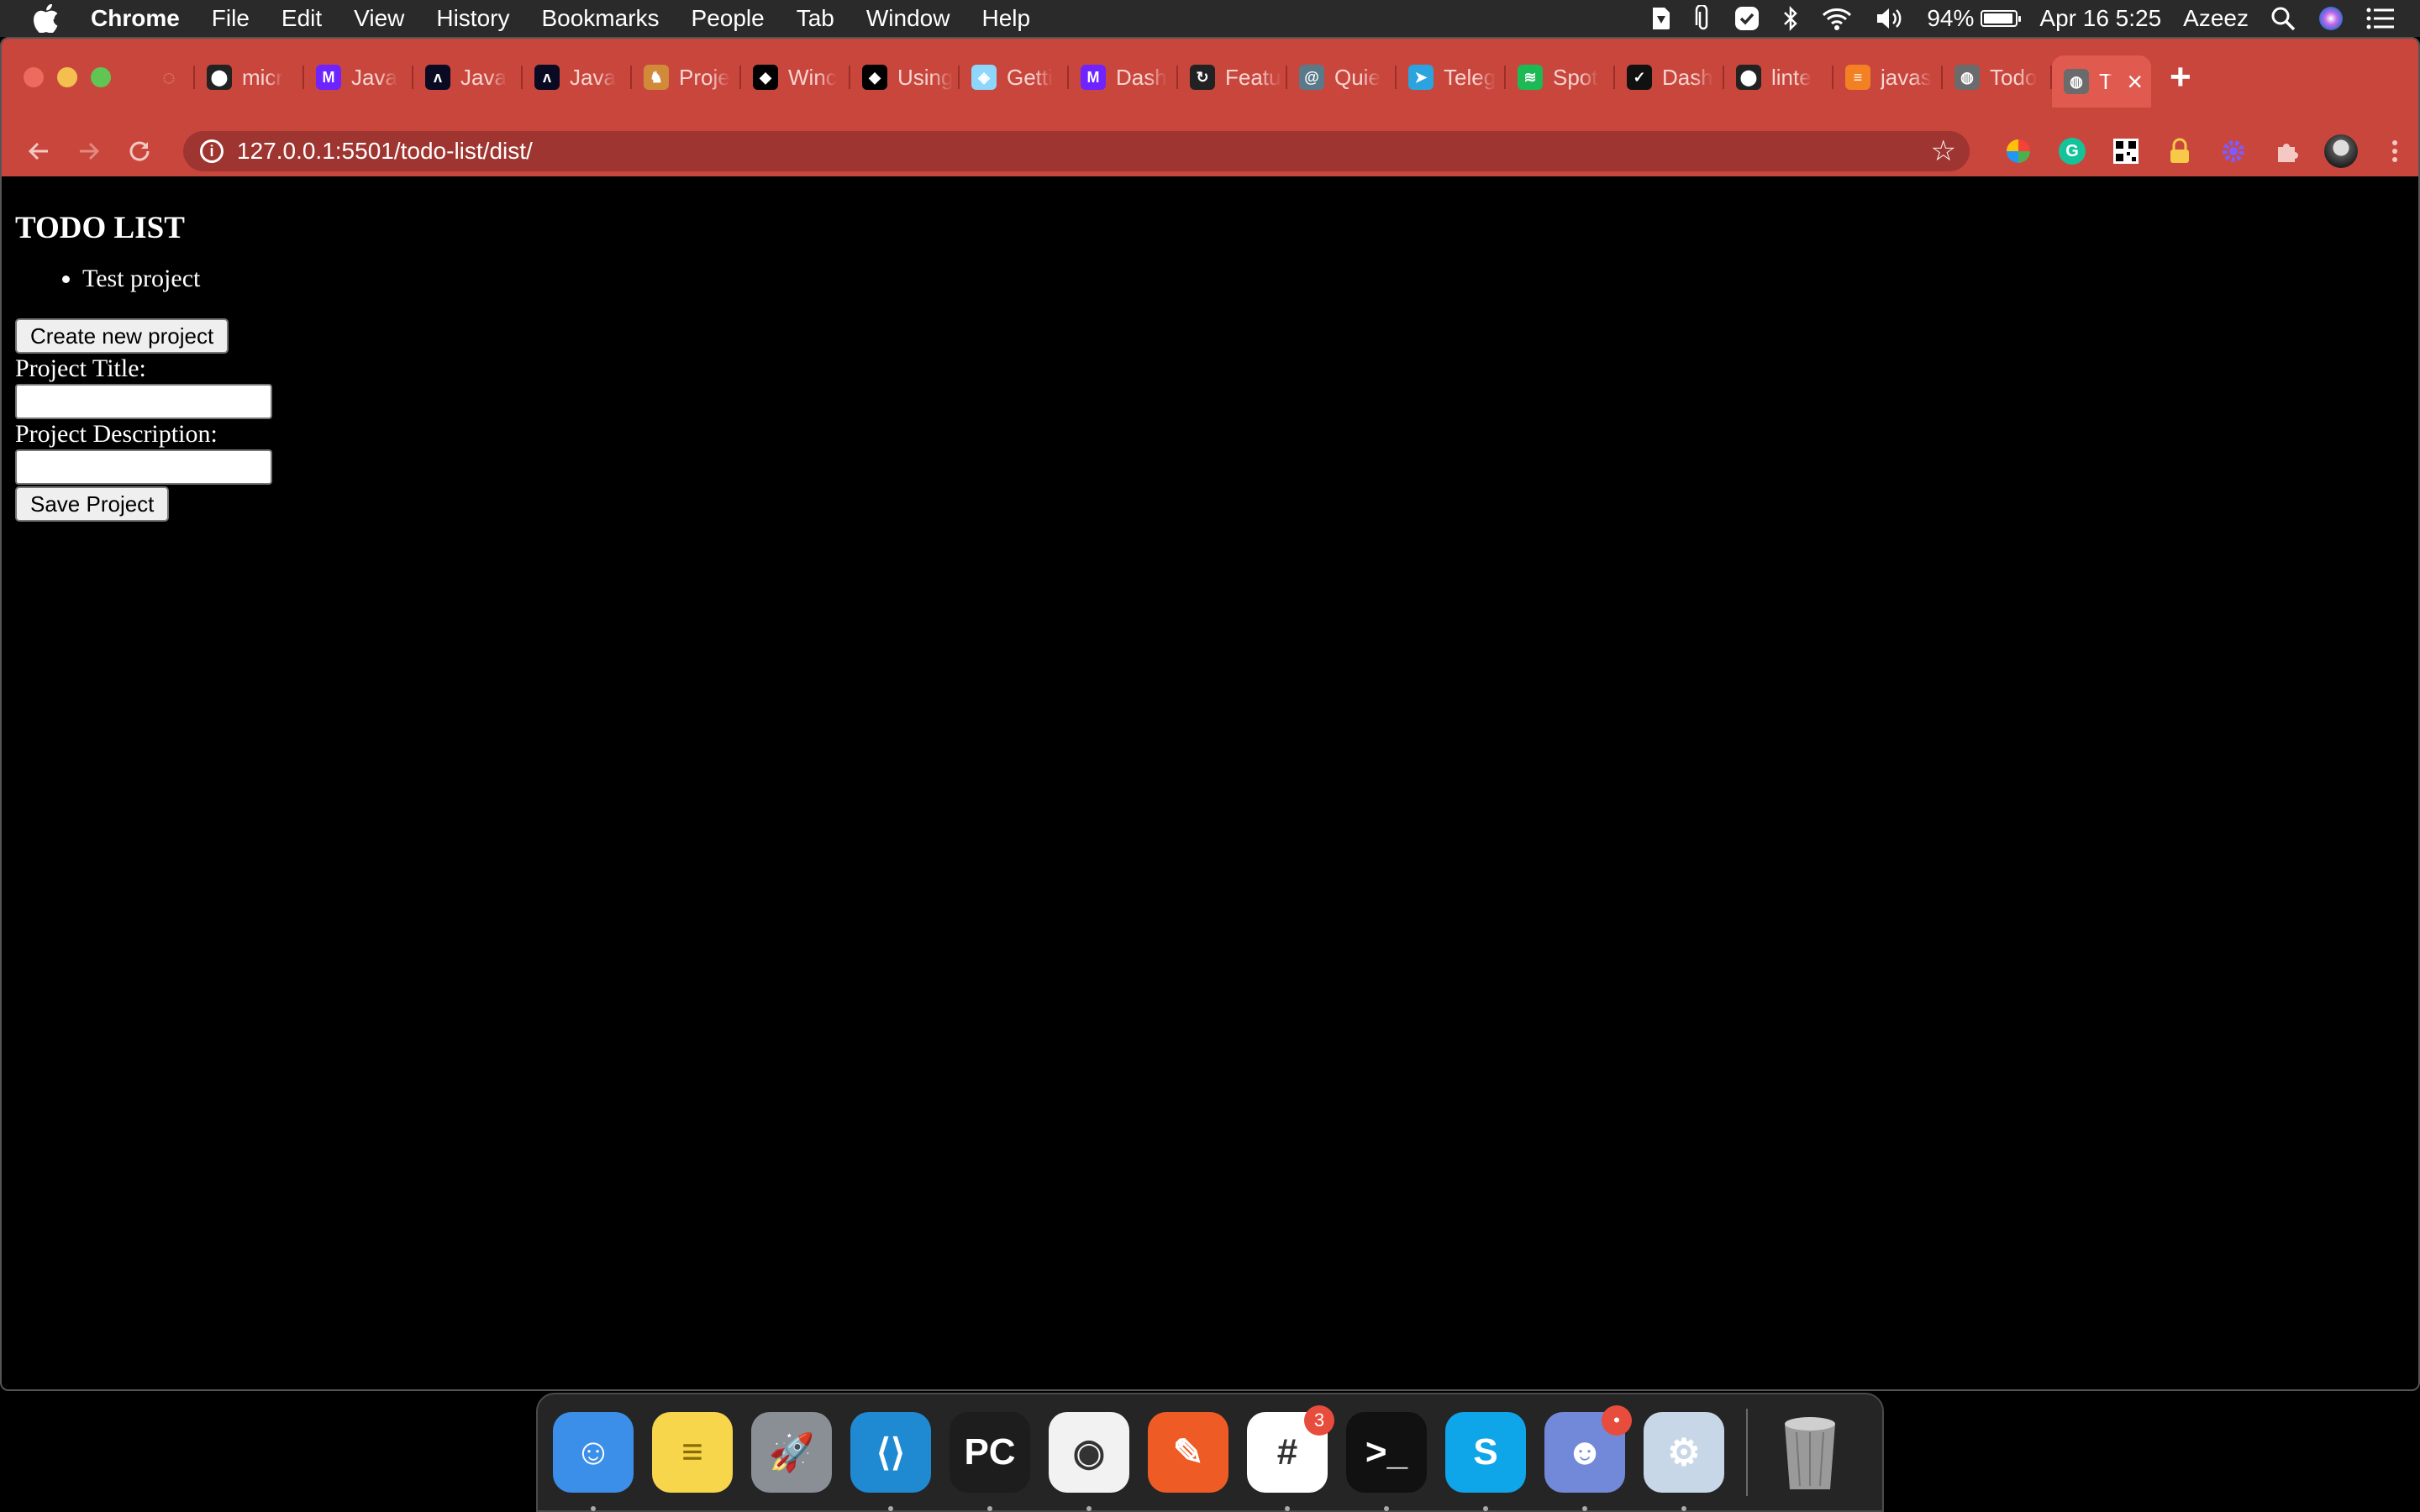 This screenshot has height=1512, width=2420. I want to click on profile-avatar, so click(2341, 151).